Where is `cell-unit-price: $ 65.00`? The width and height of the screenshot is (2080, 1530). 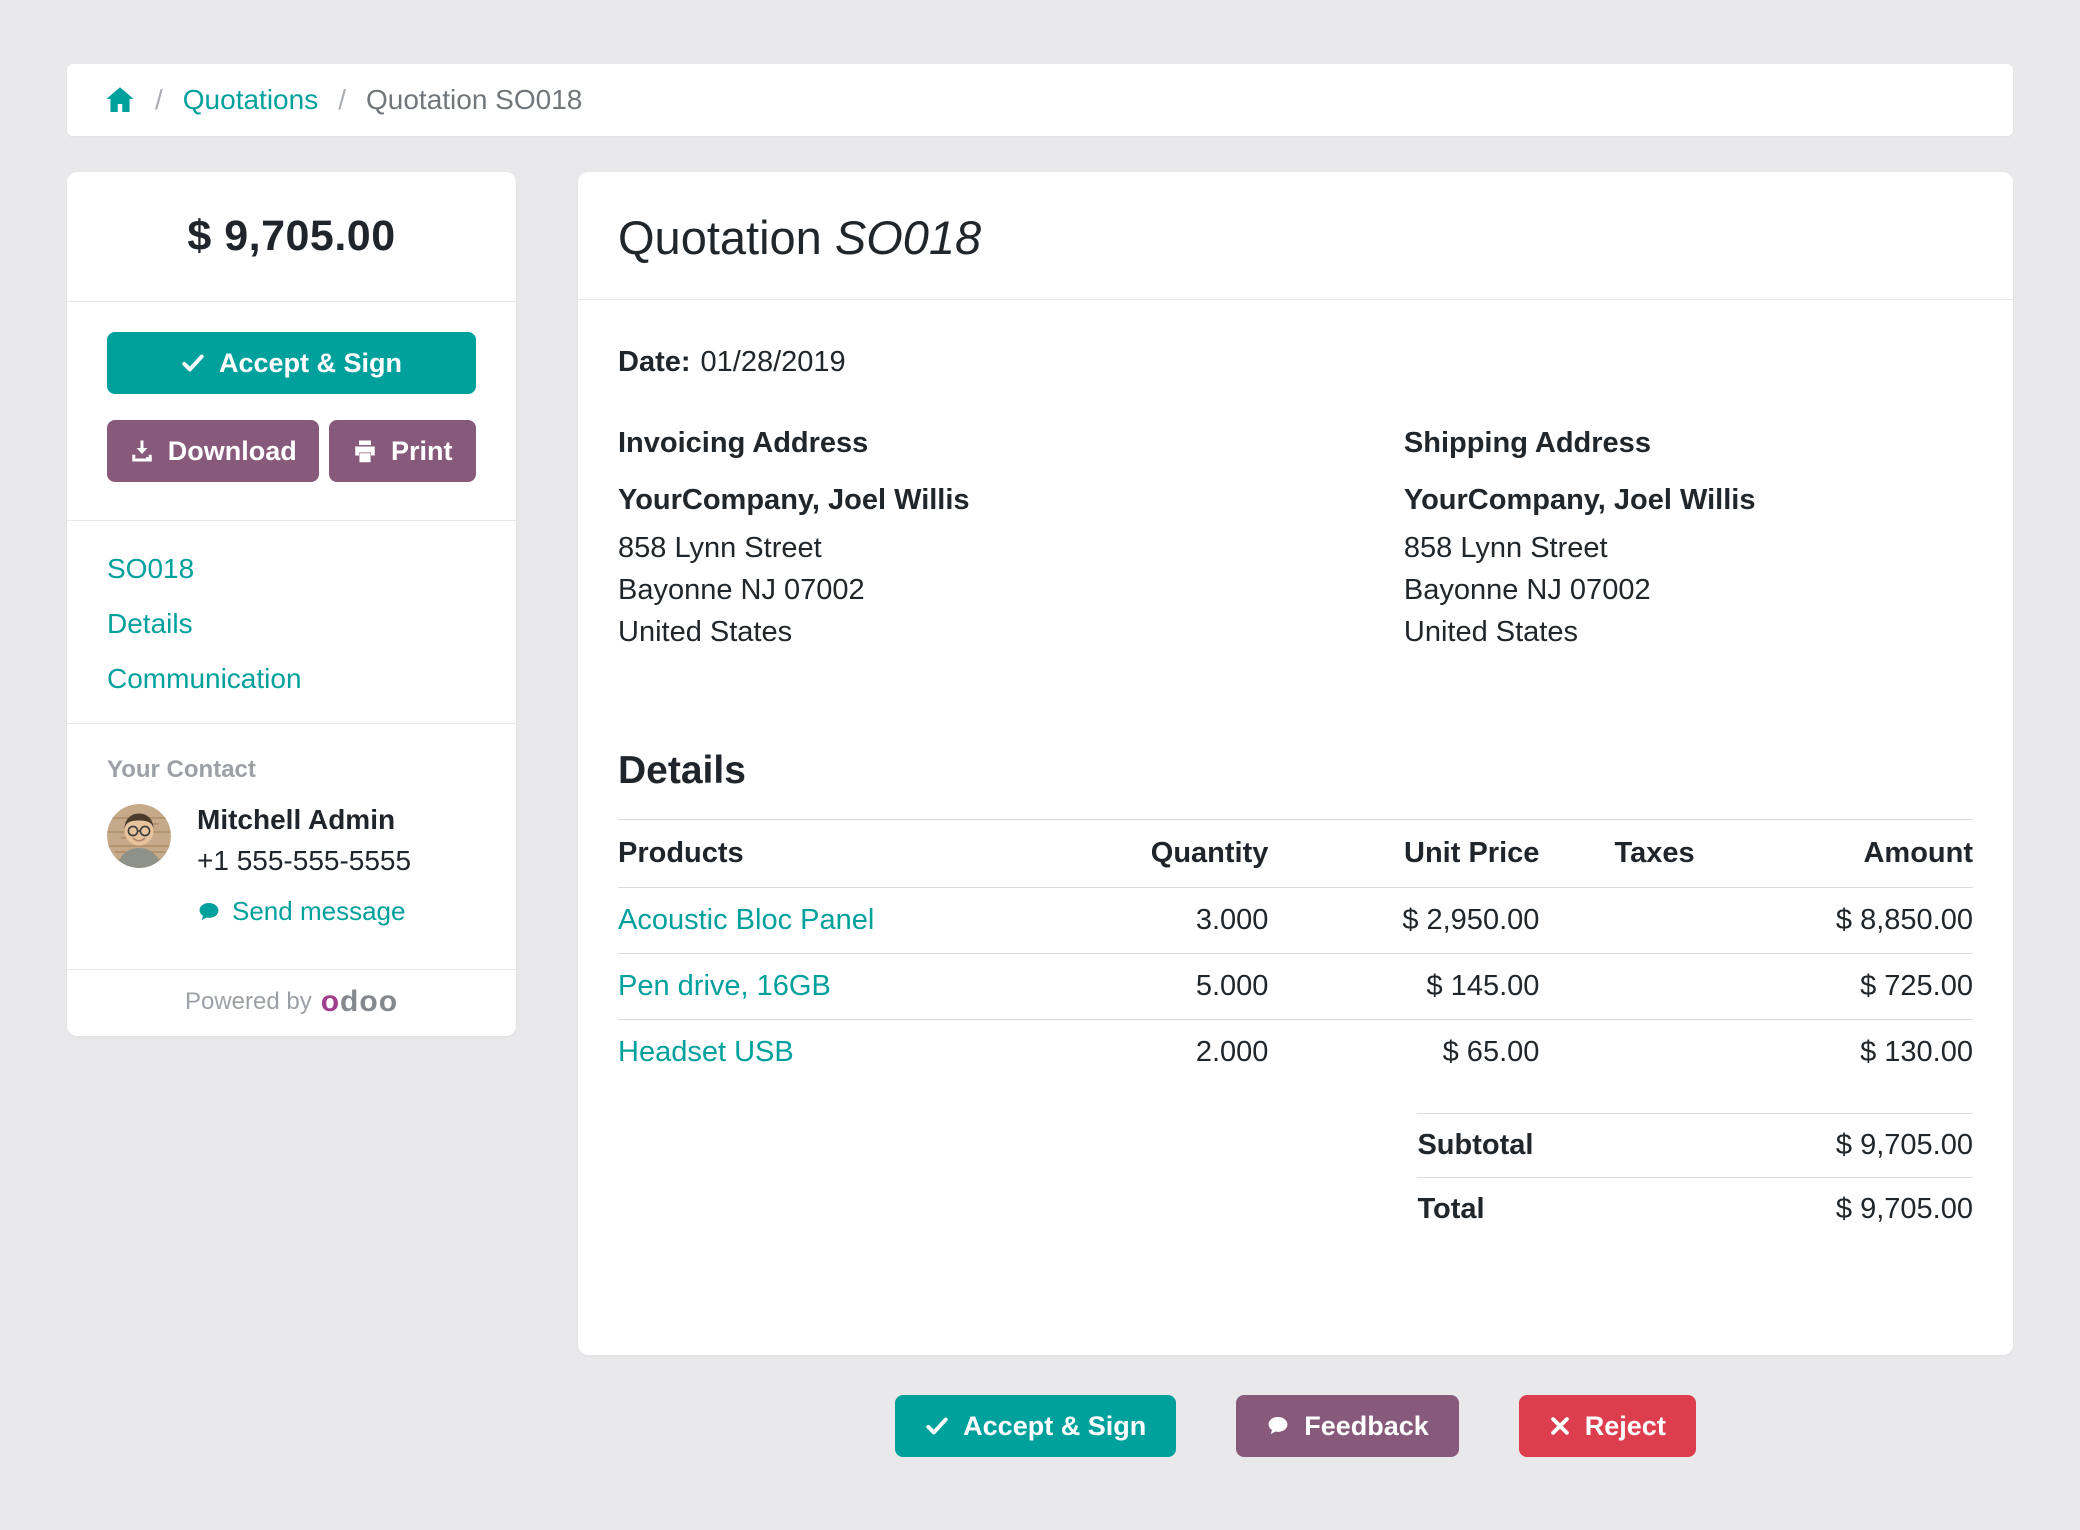
cell-unit-price: $ 65.00 is located at coordinates (1491, 1052).